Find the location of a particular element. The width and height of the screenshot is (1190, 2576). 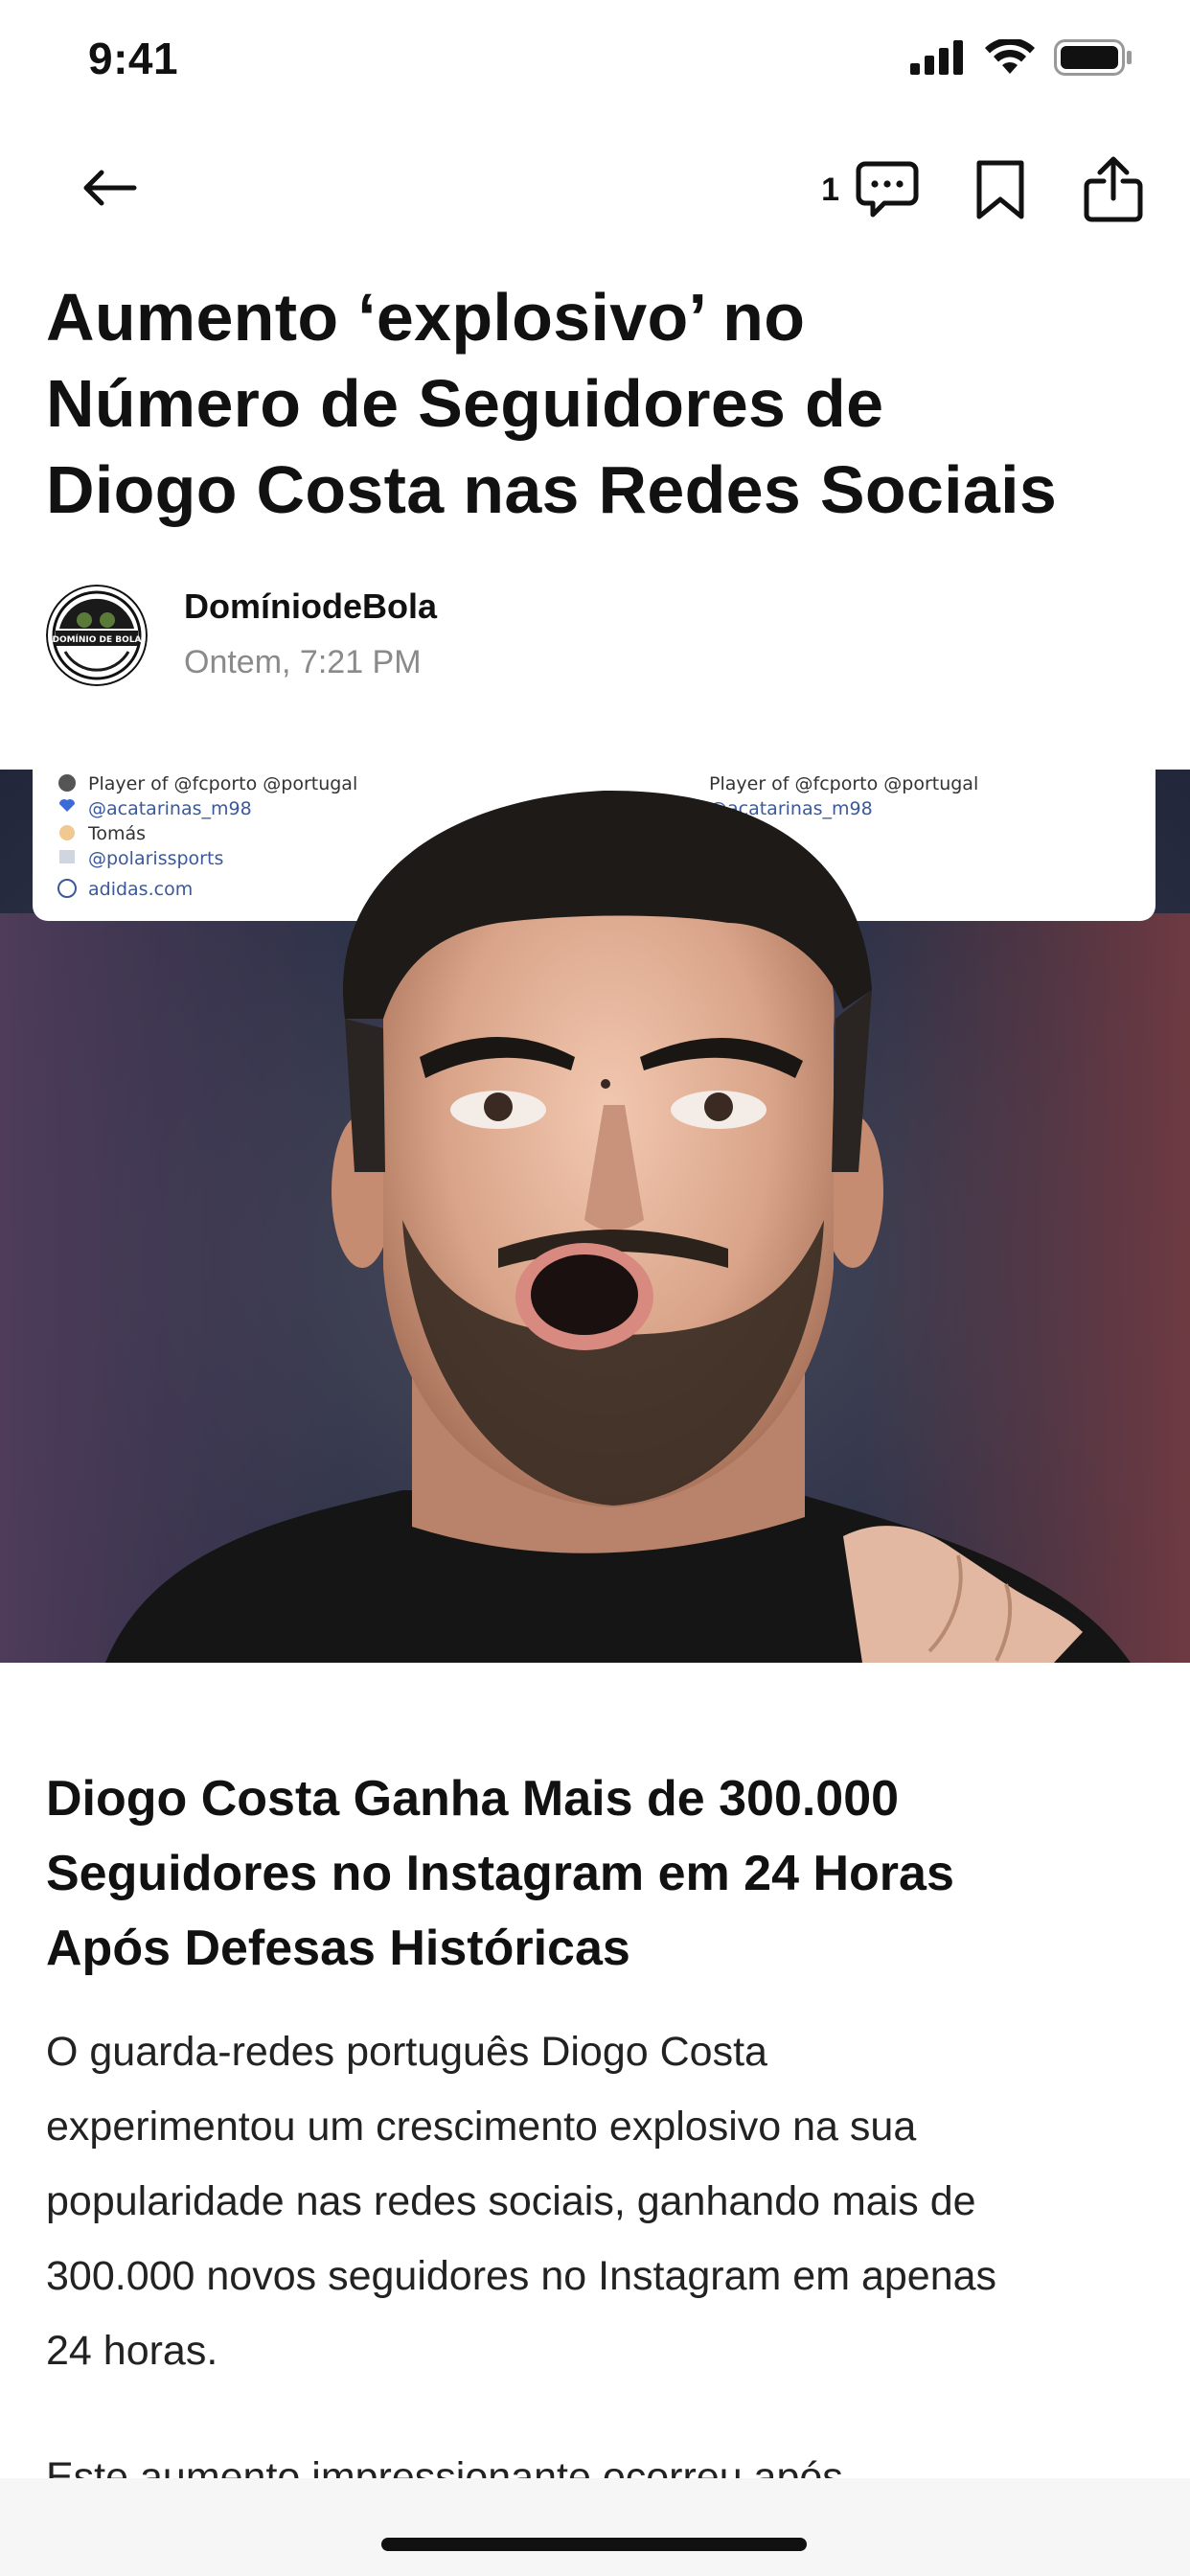

share-button is located at coordinates (1113, 189).